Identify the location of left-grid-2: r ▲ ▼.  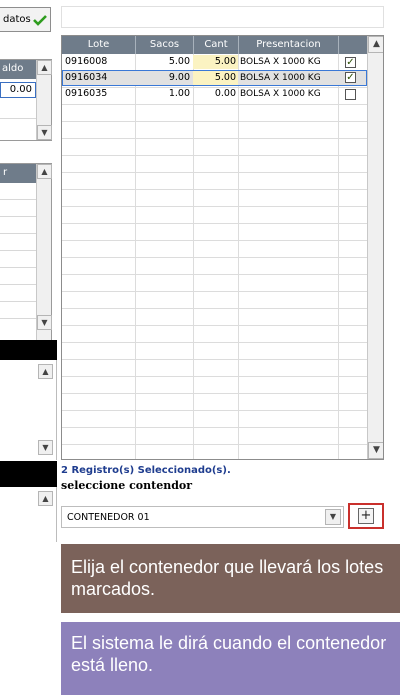
(26, 252).